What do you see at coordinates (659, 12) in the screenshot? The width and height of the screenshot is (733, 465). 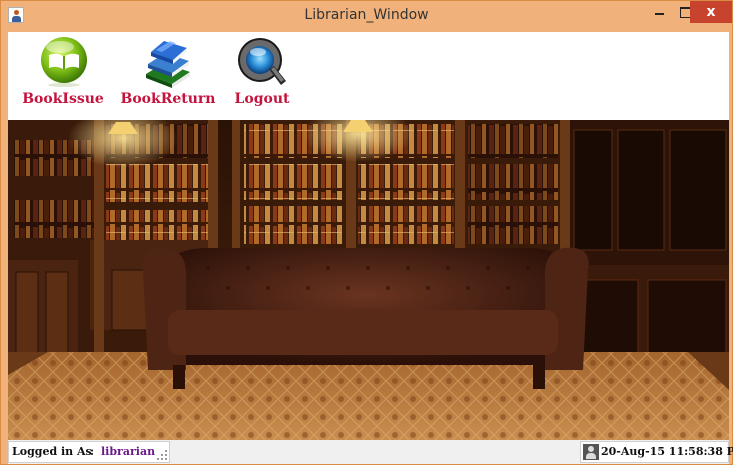 I see `minimize-button` at bounding box center [659, 12].